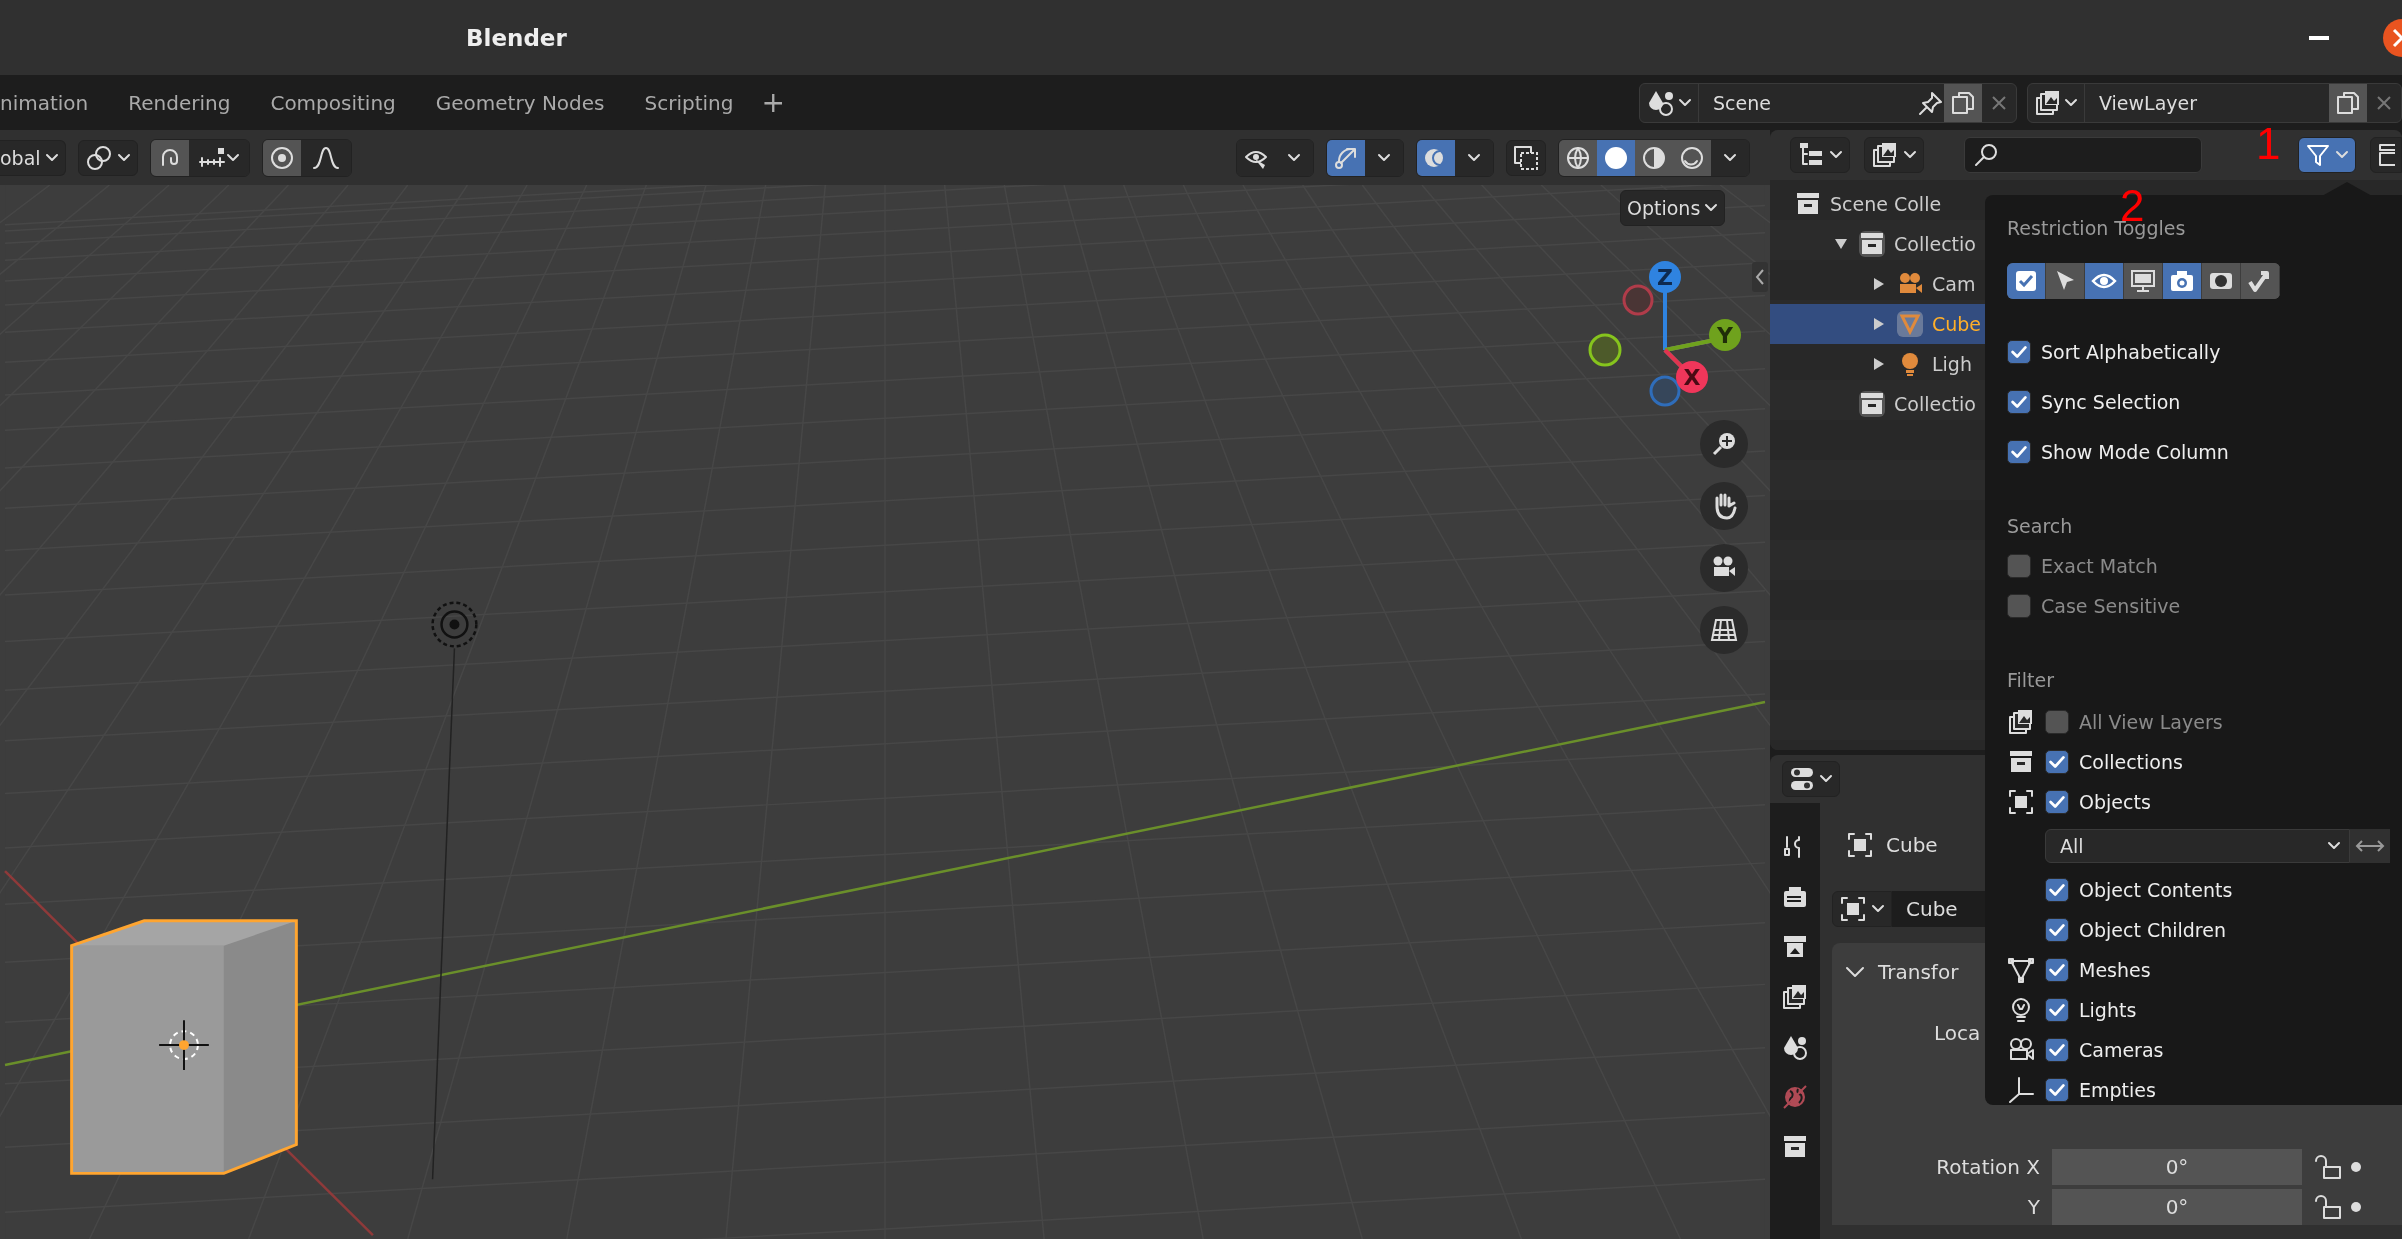 This screenshot has height=1239, width=2402. Describe the element at coordinates (1957, 324) in the screenshot. I see `outliner-item-label: Cube` at that location.